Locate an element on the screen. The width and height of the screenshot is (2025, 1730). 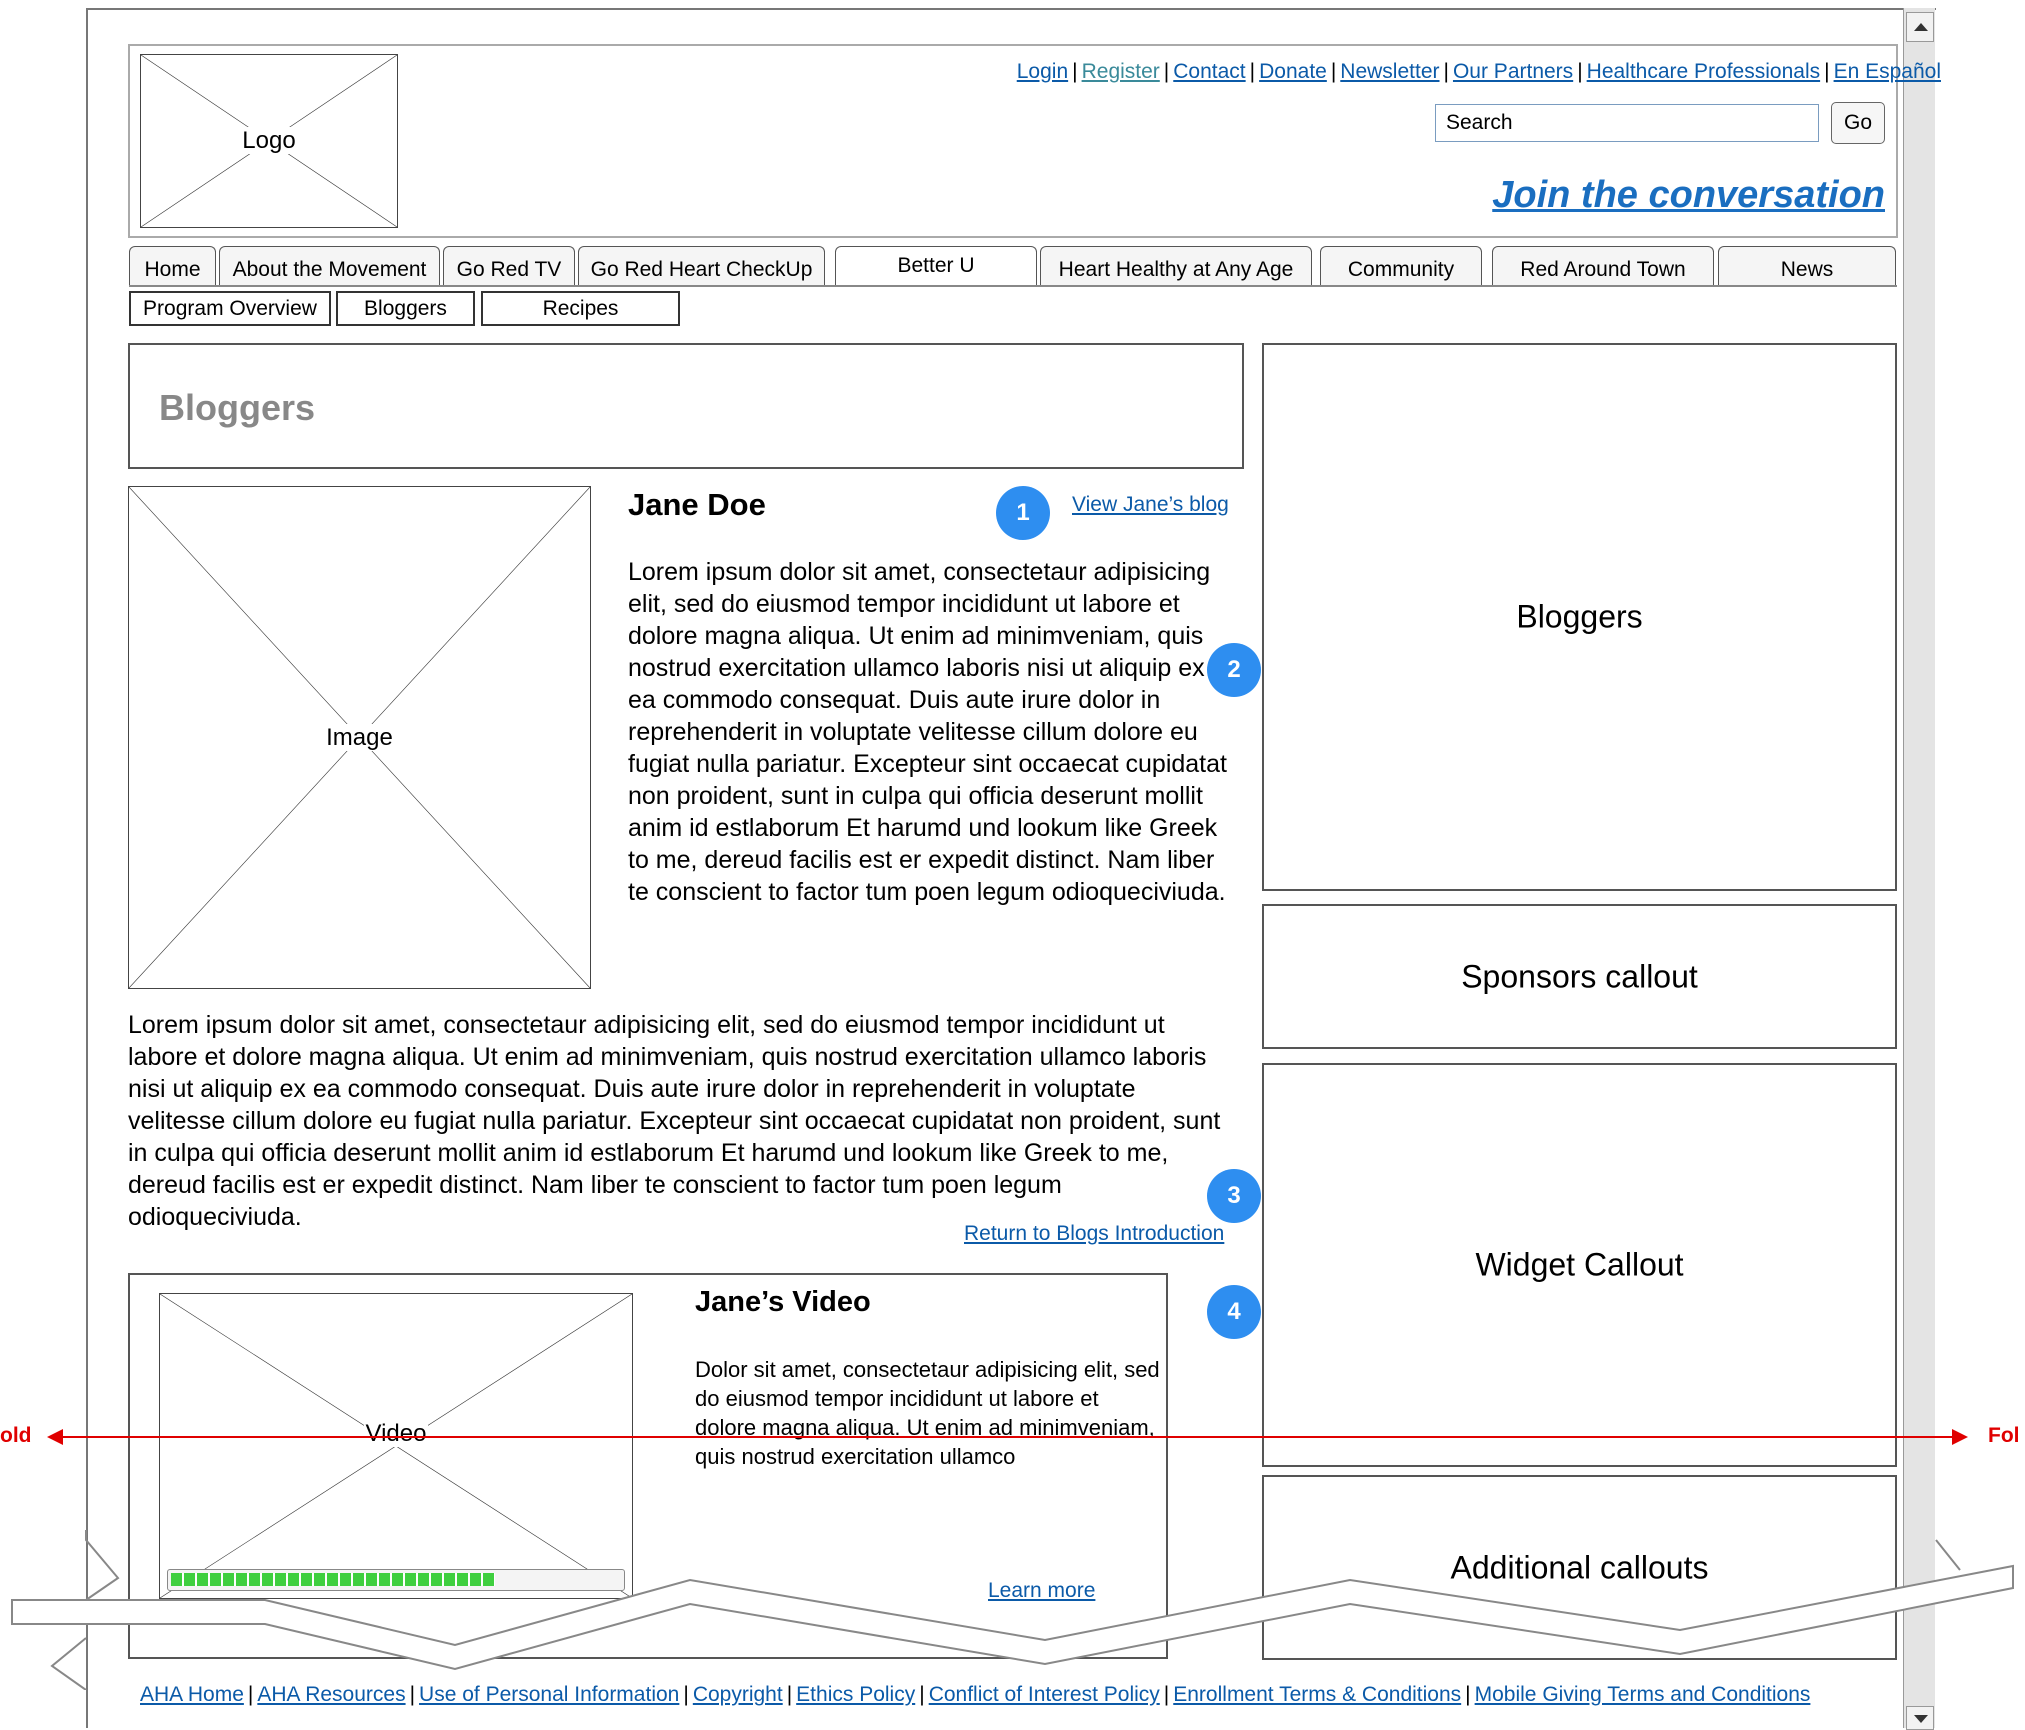
bloggers-callout-label: Bloggers is located at coordinates (1579, 616).